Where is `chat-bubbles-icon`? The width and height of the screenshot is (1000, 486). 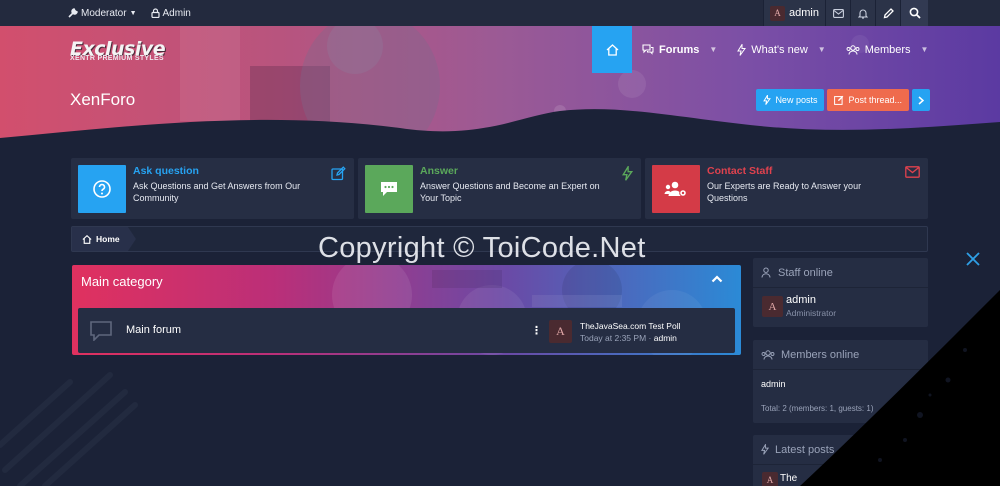
chat-bubbles-icon is located at coordinates (648, 49).